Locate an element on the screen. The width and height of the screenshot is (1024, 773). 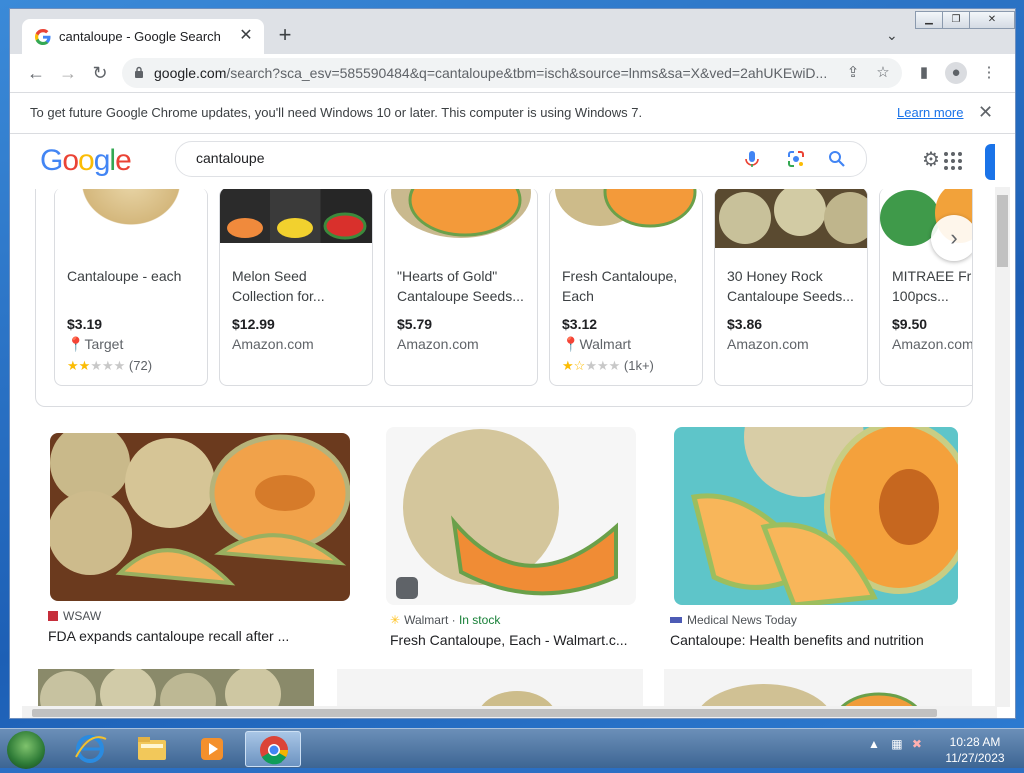
horizontal-scrollbar is located at coordinates (509, 712).